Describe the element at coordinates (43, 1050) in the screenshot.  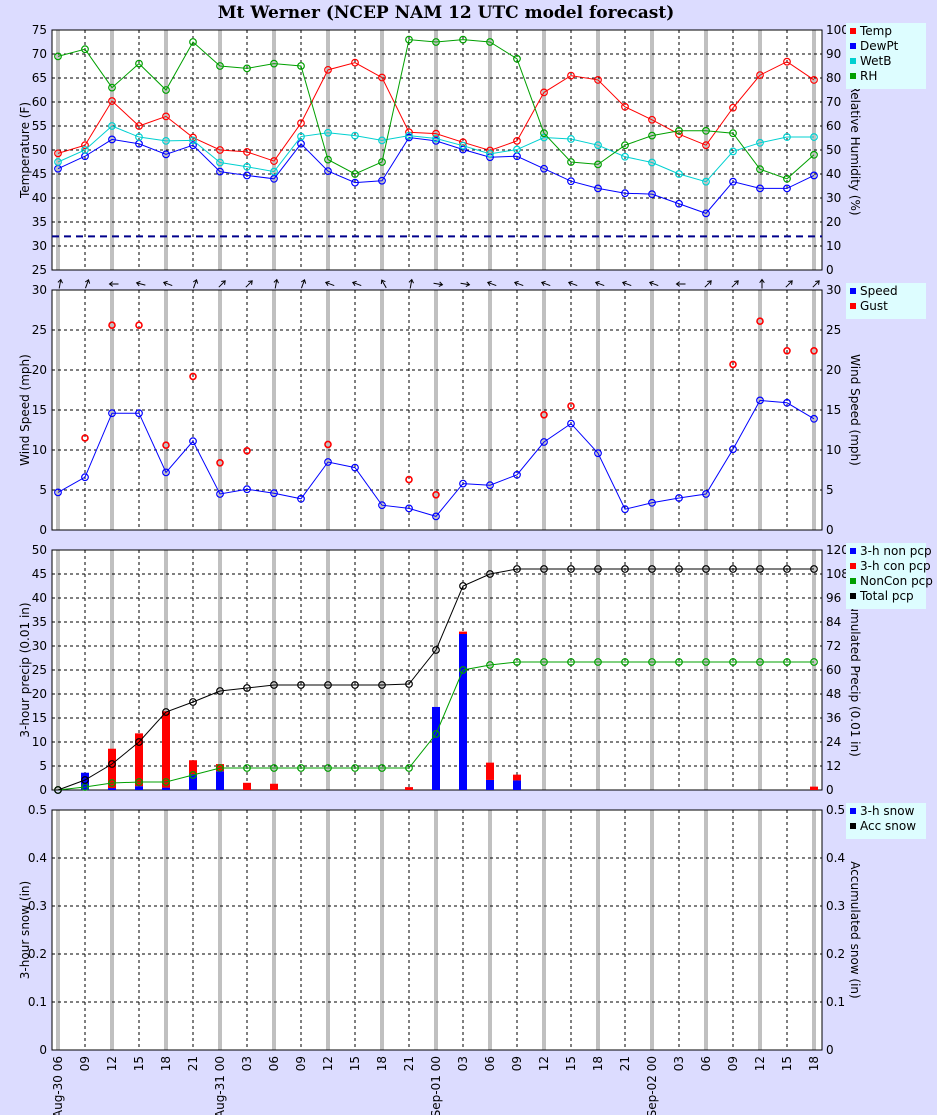
I see `y-tick-label: 0` at that location.